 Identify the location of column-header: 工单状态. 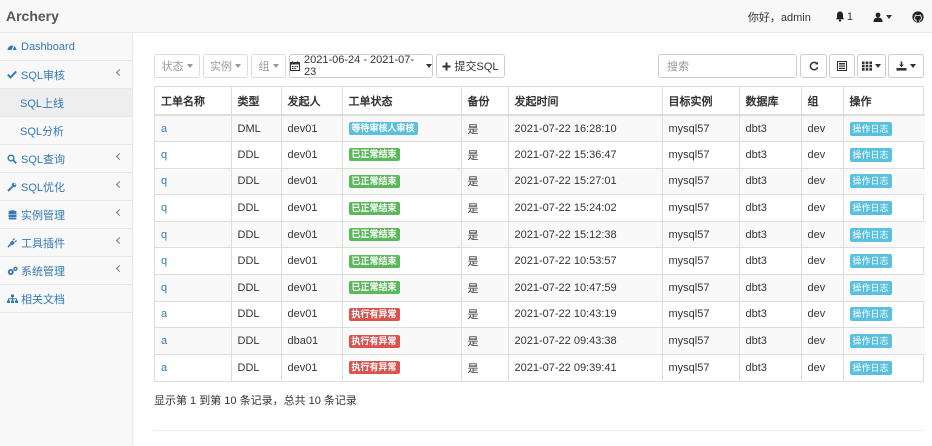
(401, 101).